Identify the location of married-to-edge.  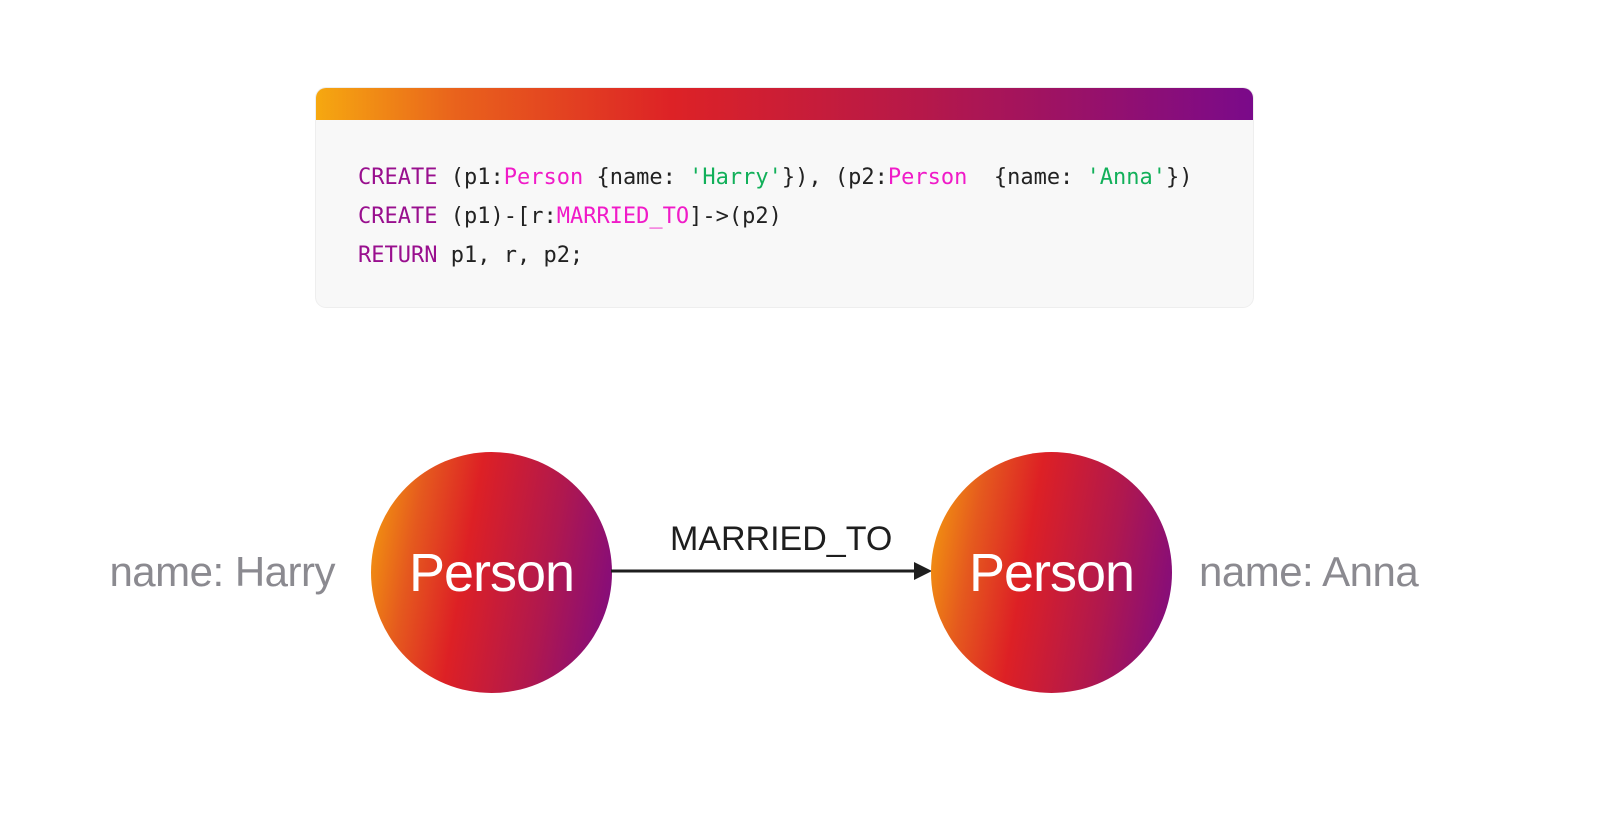
(771, 571).